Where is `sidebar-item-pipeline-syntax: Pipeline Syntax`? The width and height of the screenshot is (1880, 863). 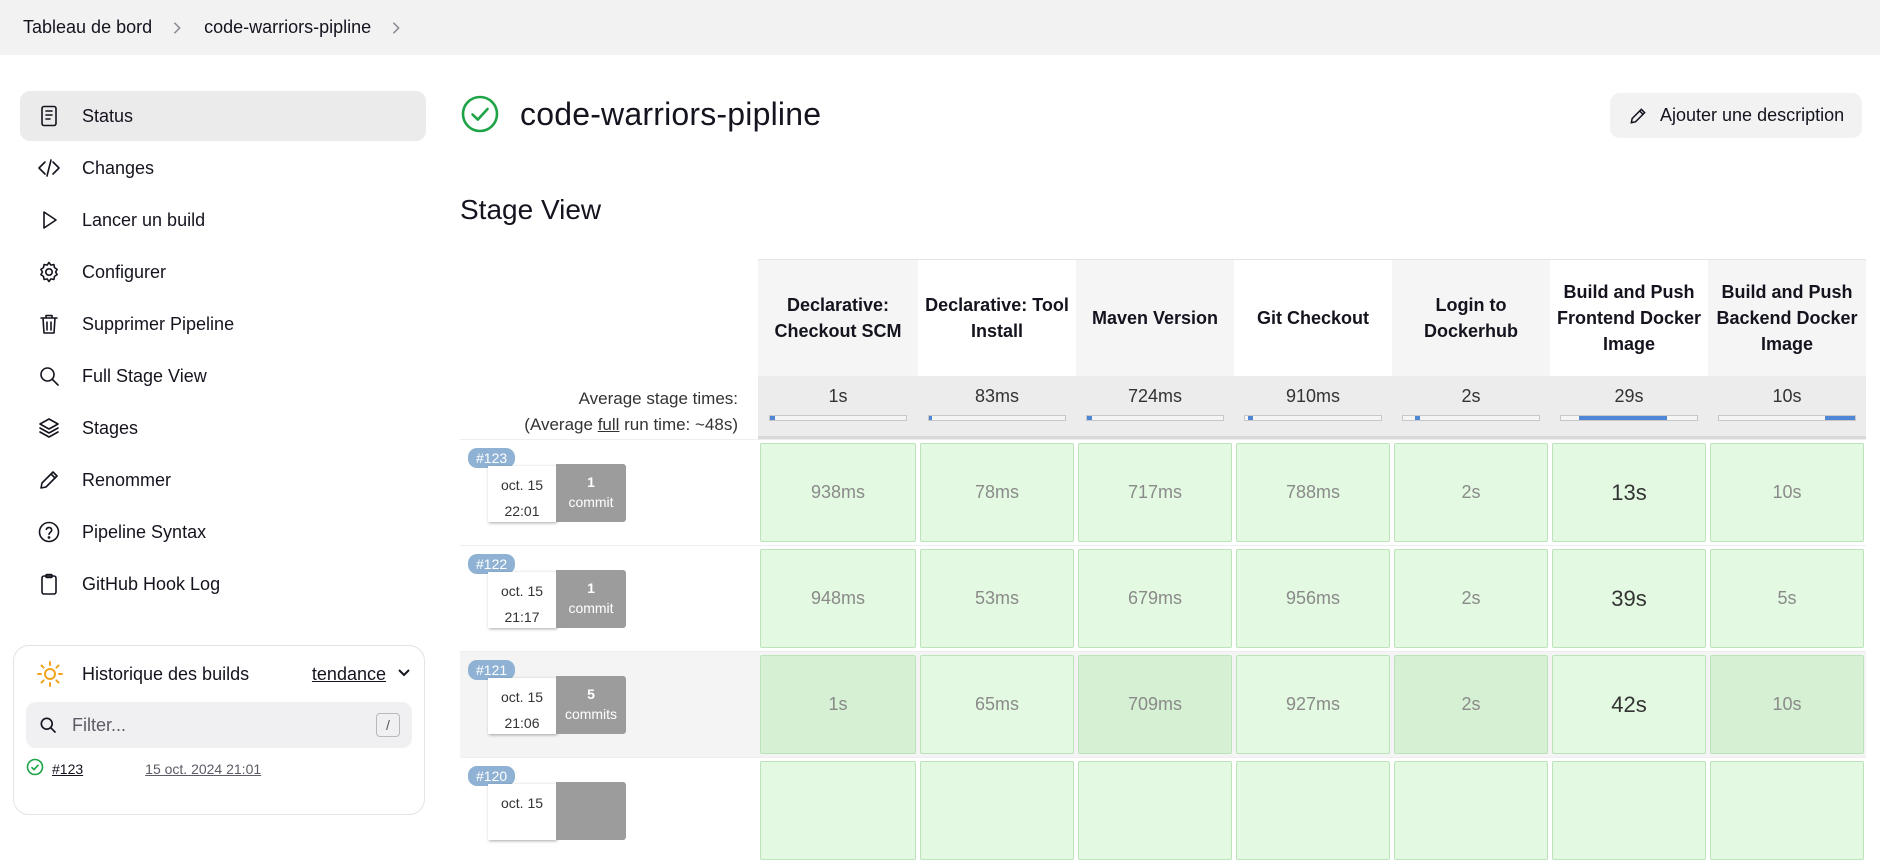
sidebar-item-pipeline-syntax: Pipeline Syntax is located at coordinates (223, 532).